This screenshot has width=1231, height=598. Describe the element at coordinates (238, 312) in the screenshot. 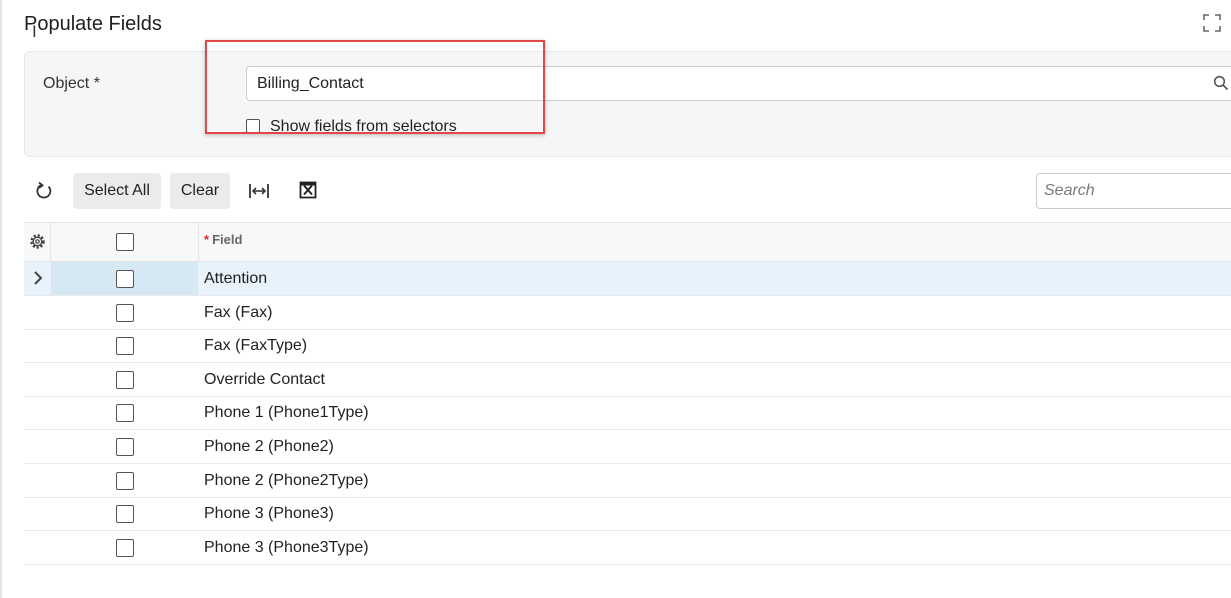

I see `field-cell: Fax (Fax)` at that location.